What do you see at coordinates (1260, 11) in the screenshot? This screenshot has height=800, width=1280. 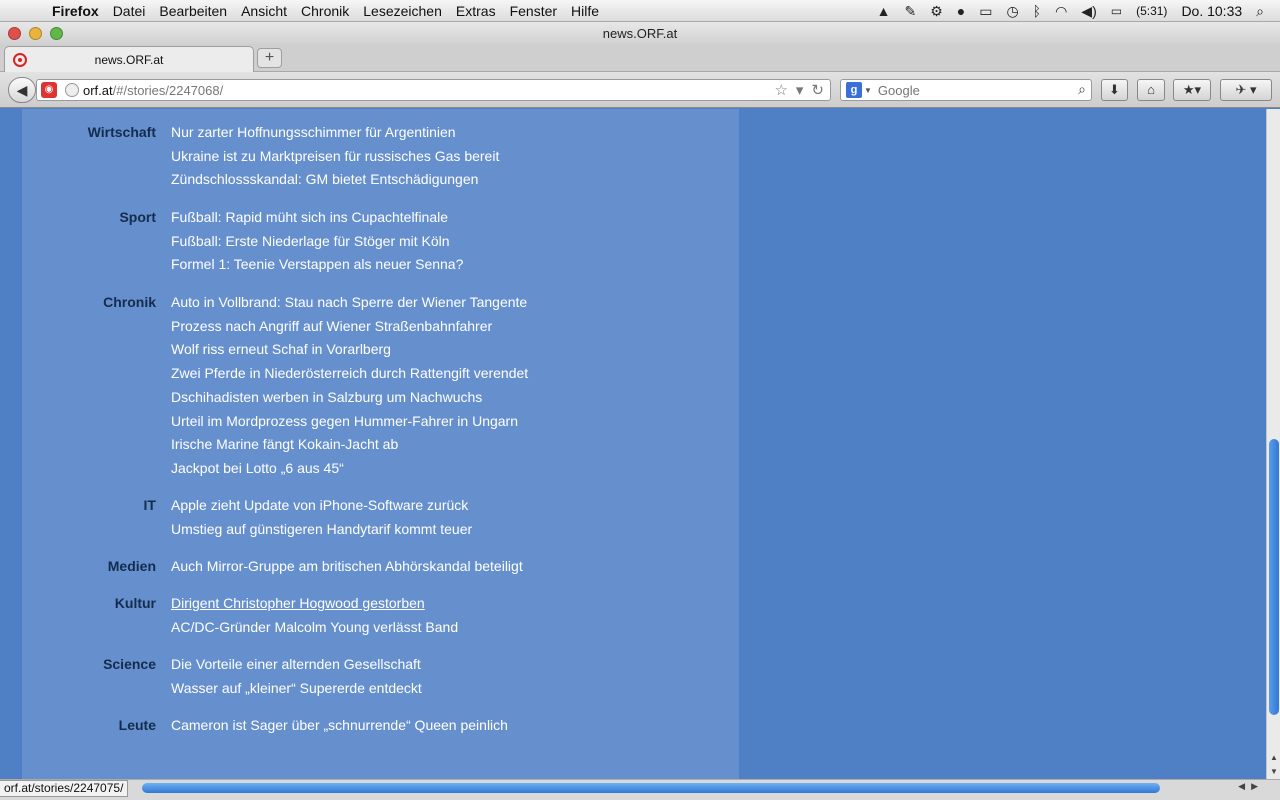 I see `spotlight-search-icon: ⌕` at bounding box center [1260, 11].